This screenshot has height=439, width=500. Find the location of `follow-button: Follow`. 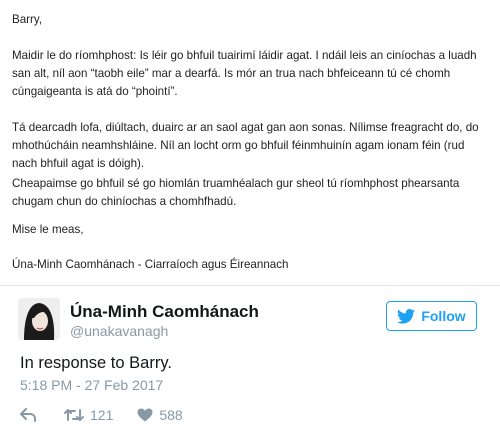

follow-button: Follow is located at coordinates (431, 316).